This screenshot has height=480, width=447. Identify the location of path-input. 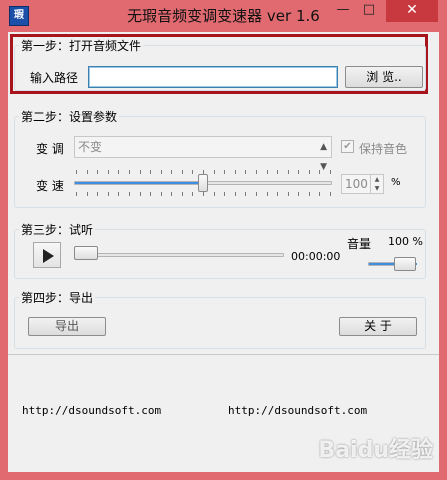
(213, 77).